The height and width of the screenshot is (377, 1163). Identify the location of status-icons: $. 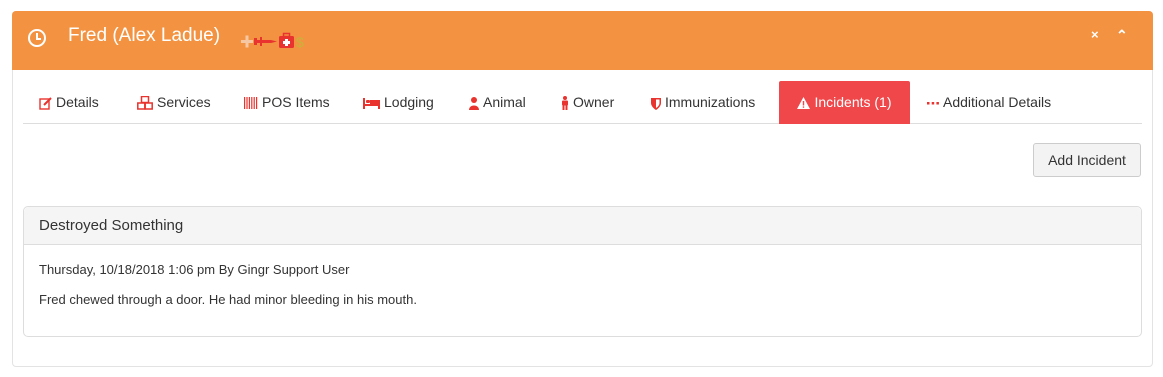
(272, 41).